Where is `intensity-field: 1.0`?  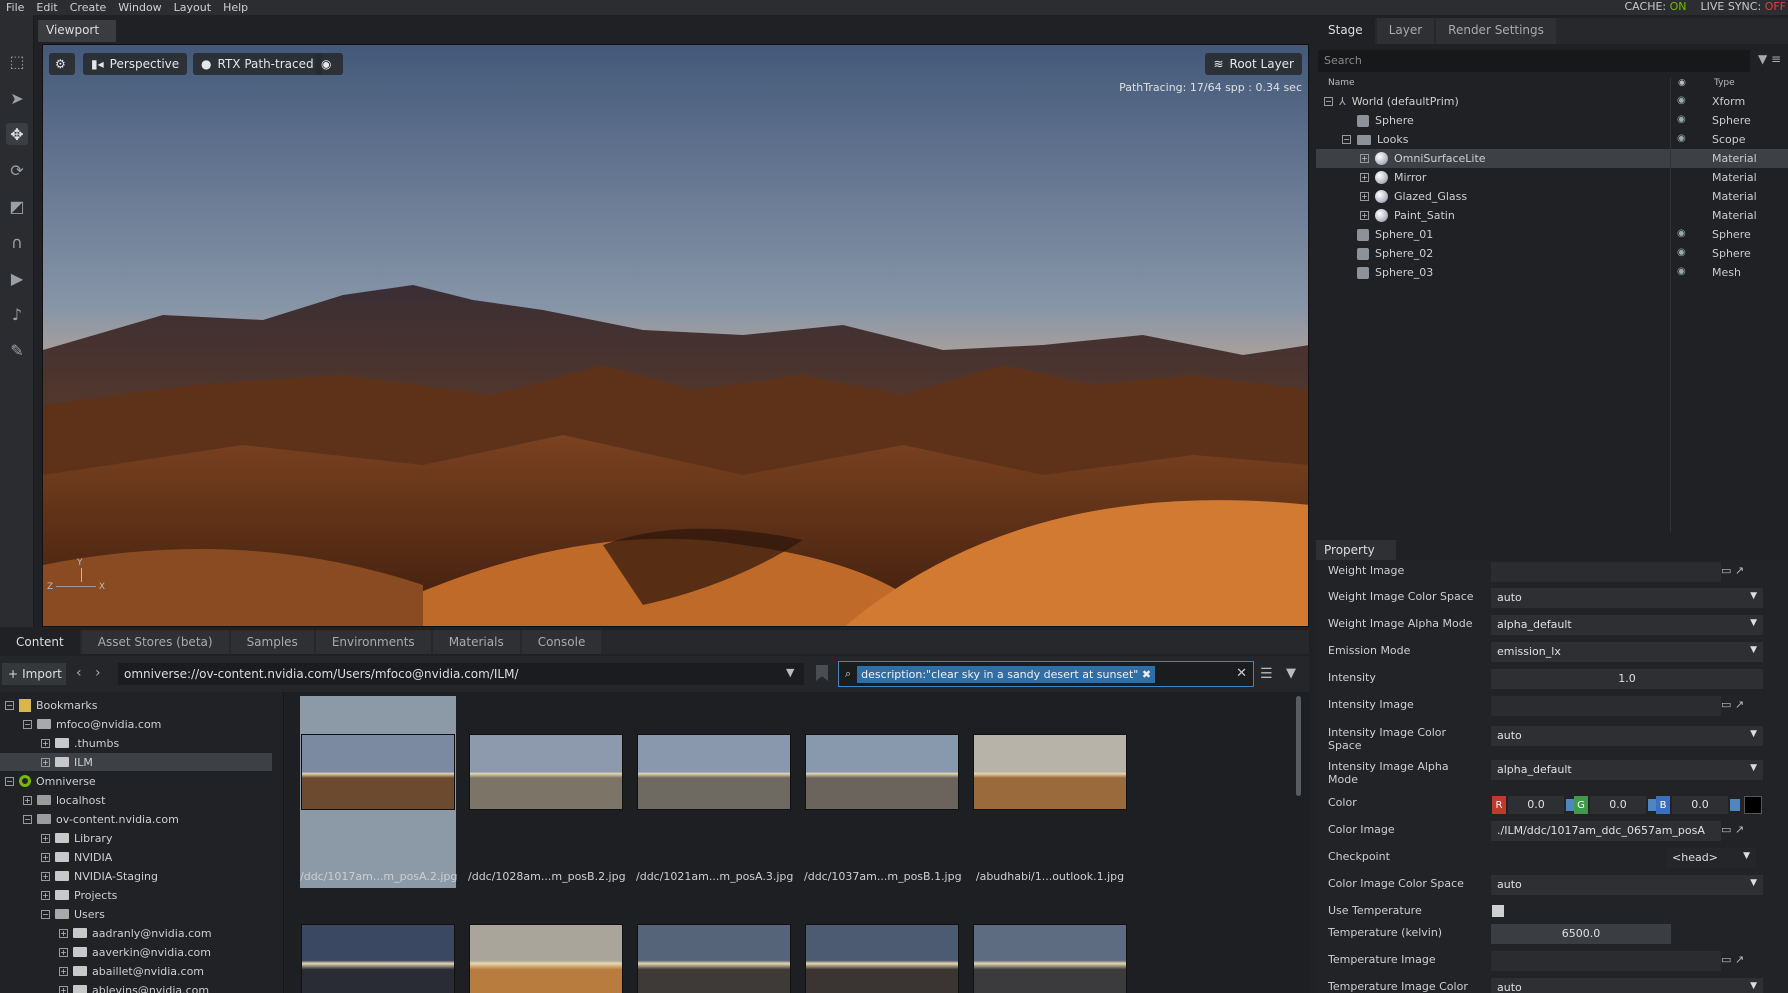 intensity-field: 1.0 is located at coordinates (1627, 679).